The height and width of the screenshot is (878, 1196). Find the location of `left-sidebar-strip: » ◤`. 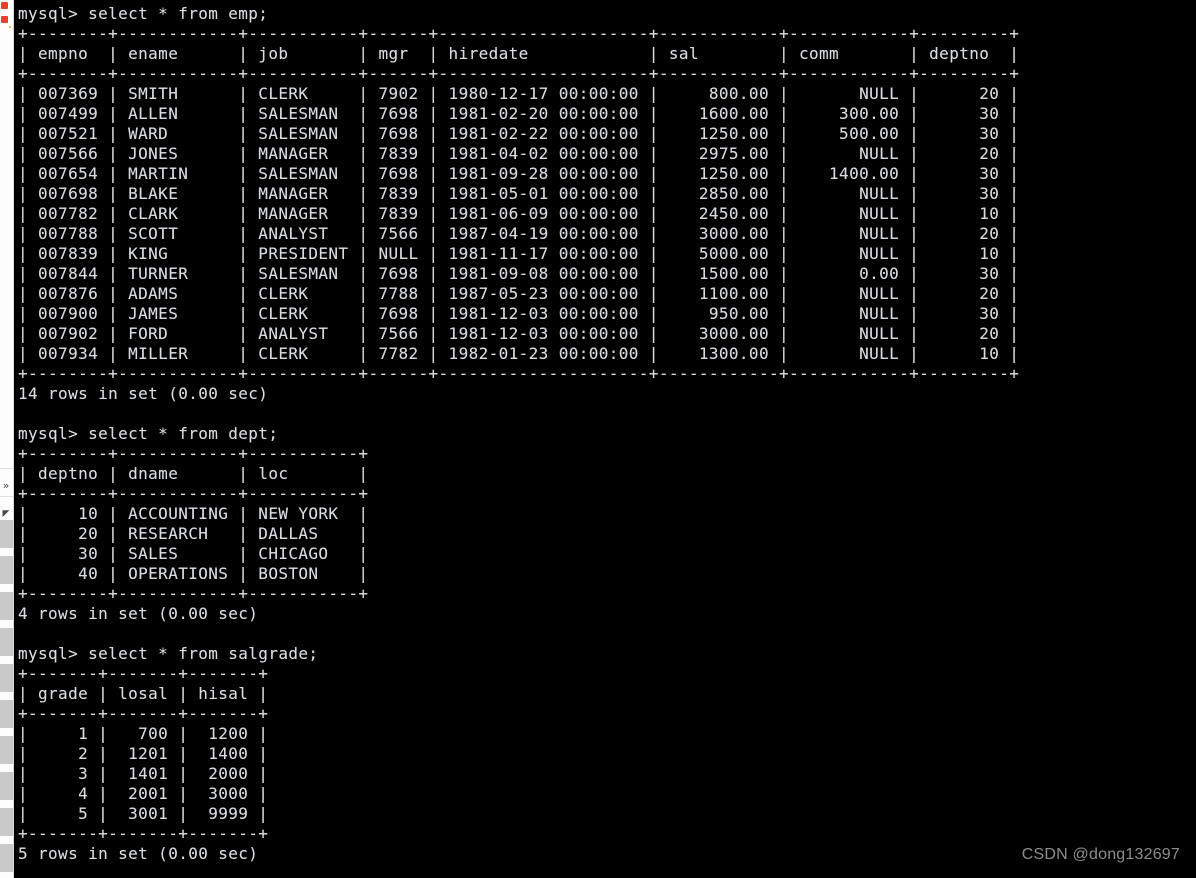

left-sidebar-strip: » ◤ is located at coordinates (7, 439).